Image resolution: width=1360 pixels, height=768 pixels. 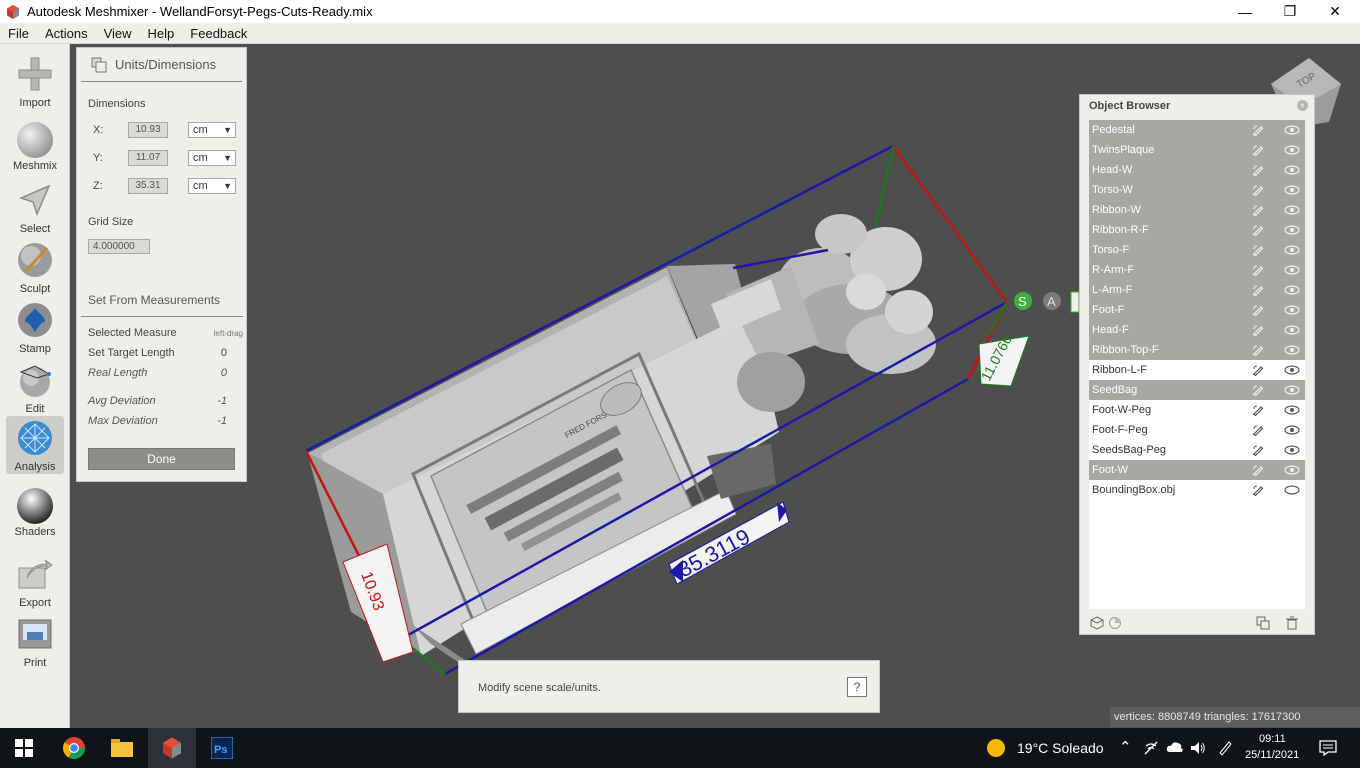 I want to click on set-target-length-value: 0, so click(x=224, y=353).